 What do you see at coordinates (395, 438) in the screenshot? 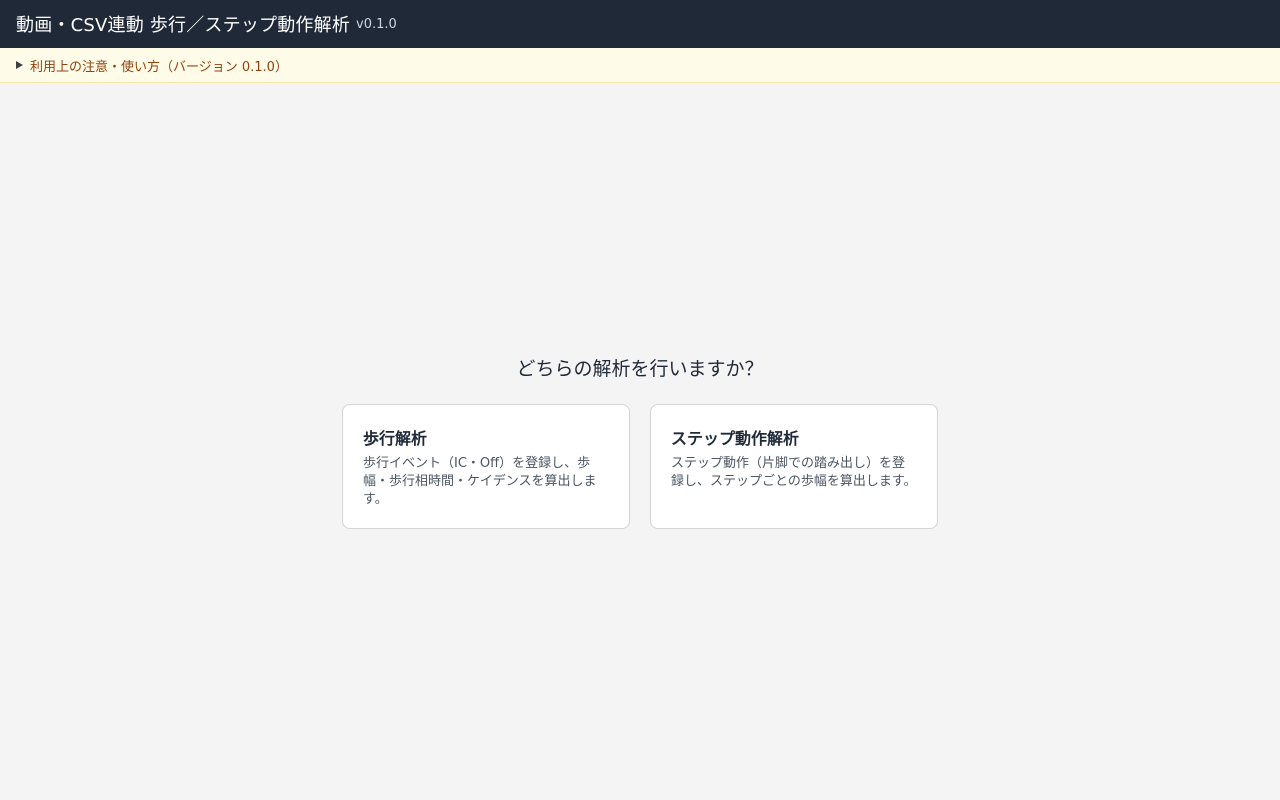
I see `card-title: 歩行解析` at bounding box center [395, 438].